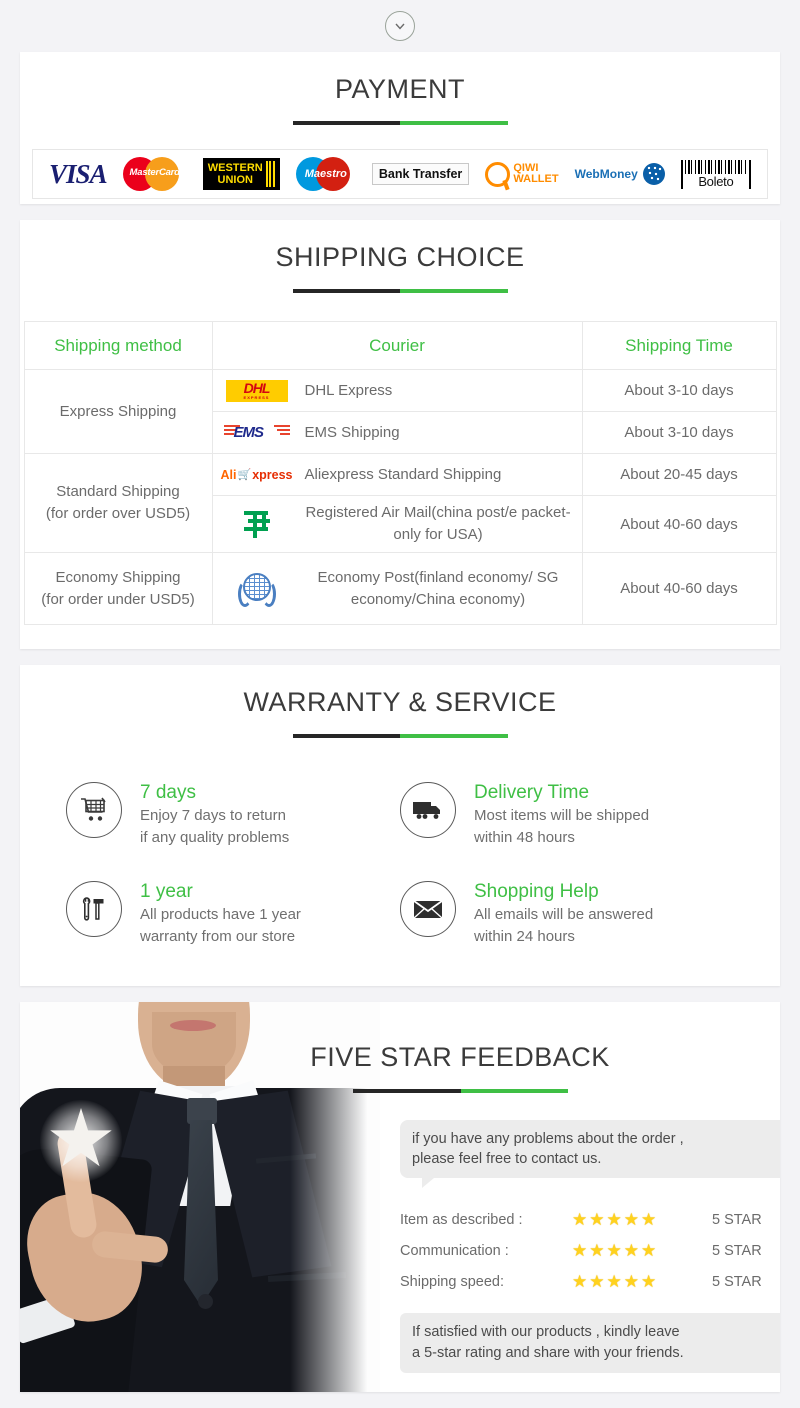 The image size is (800, 1408). I want to click on rating-row-communication: Communication : ★ ★ ★ ★ ★ 5 STAR, so click(590, 1250).